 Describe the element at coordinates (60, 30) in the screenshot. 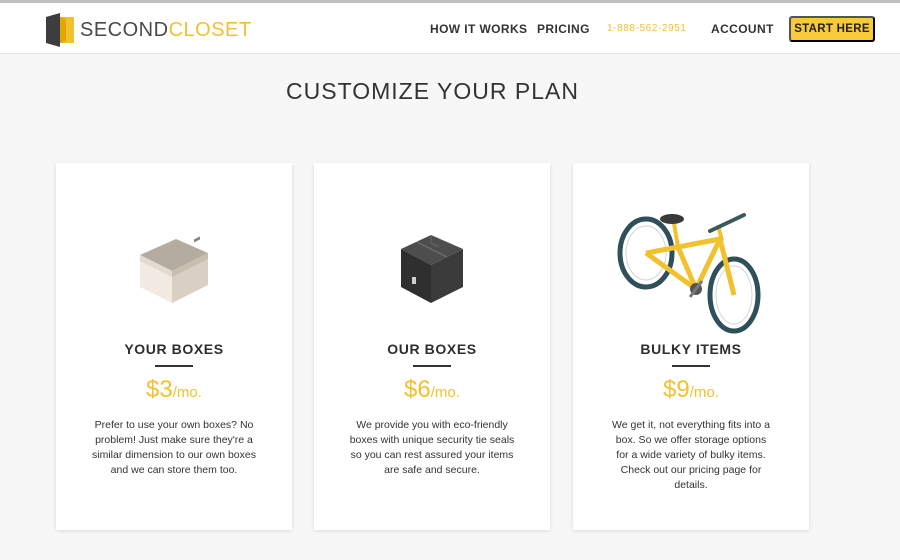

I see `logo-door-icon` at that location.